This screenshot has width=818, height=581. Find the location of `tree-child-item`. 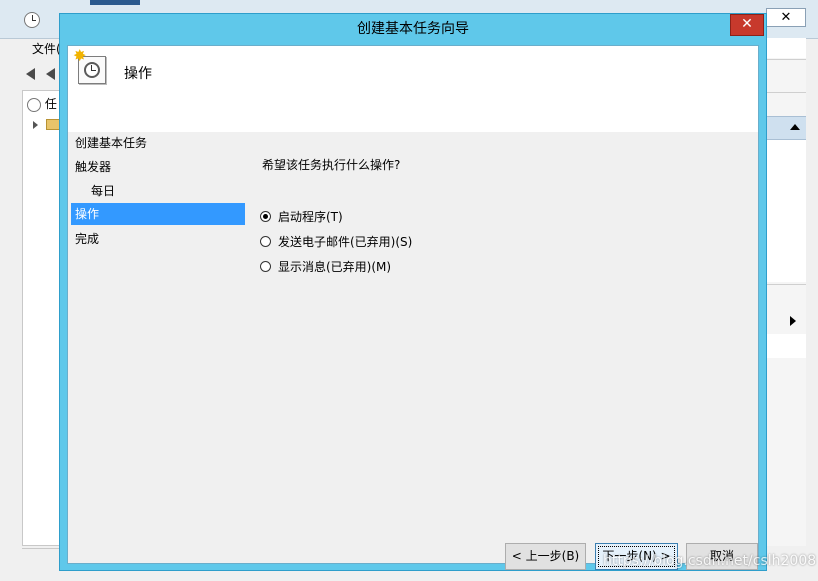

tree-child-item is located at coordinates (46, 124).